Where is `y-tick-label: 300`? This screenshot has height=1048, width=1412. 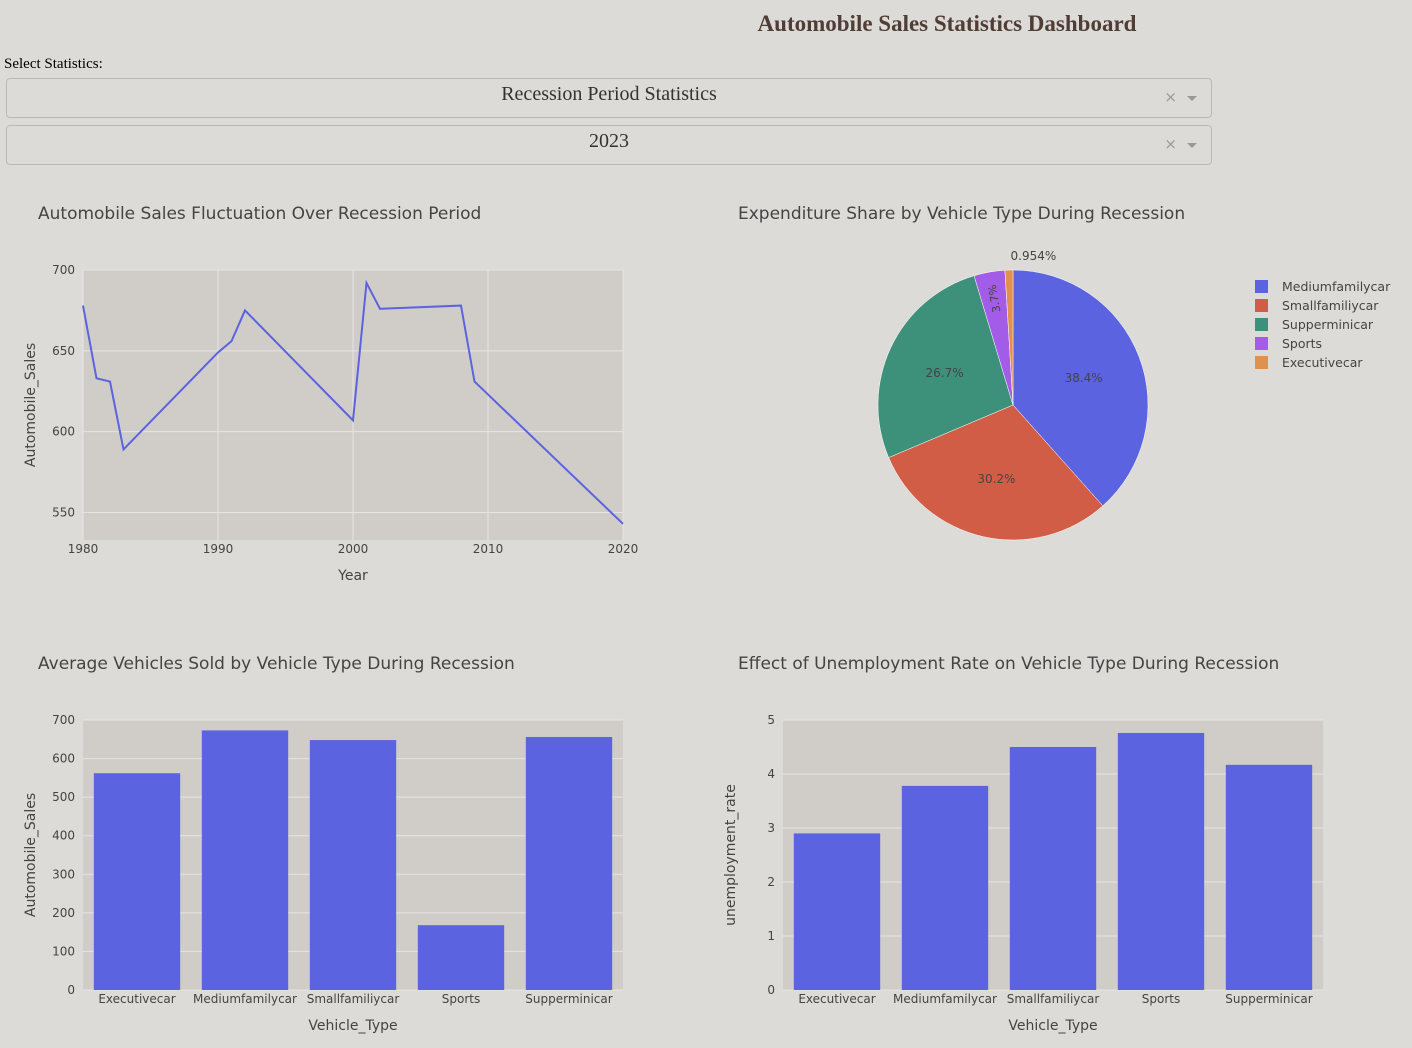 y-tick-label: 300 is located at coordinates (63, 874).